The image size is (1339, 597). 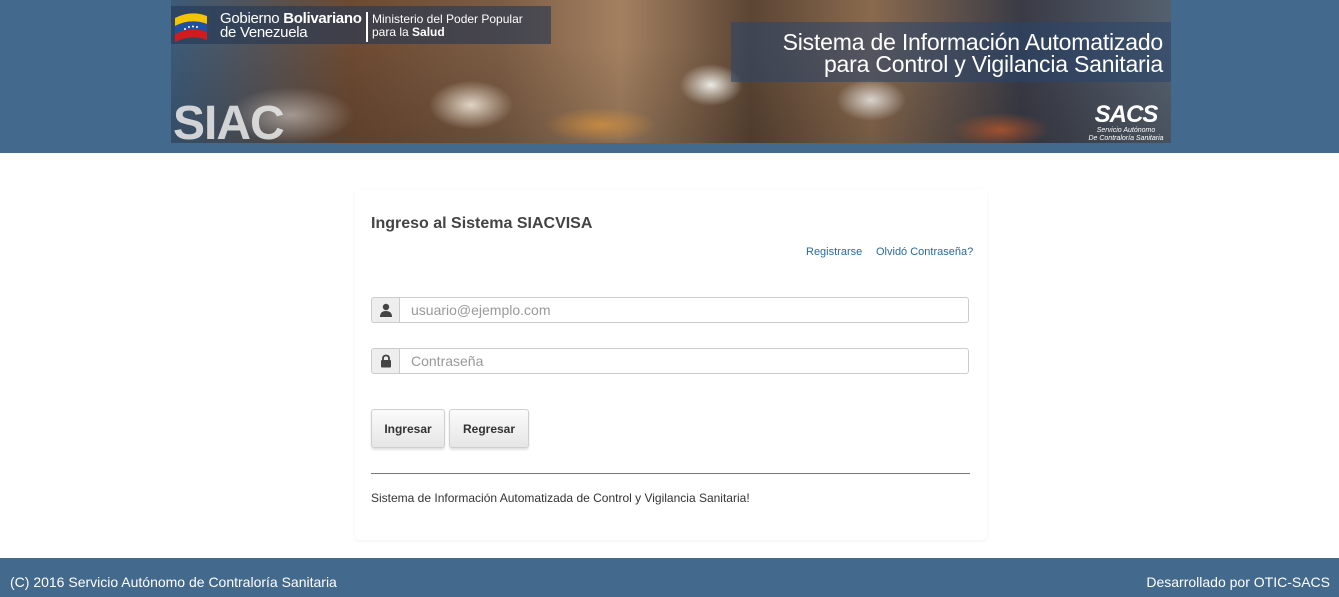 What do you see at coordinates (367, 27) in the screenshot?
I see `header-divider` at bounding box center [367, 27].